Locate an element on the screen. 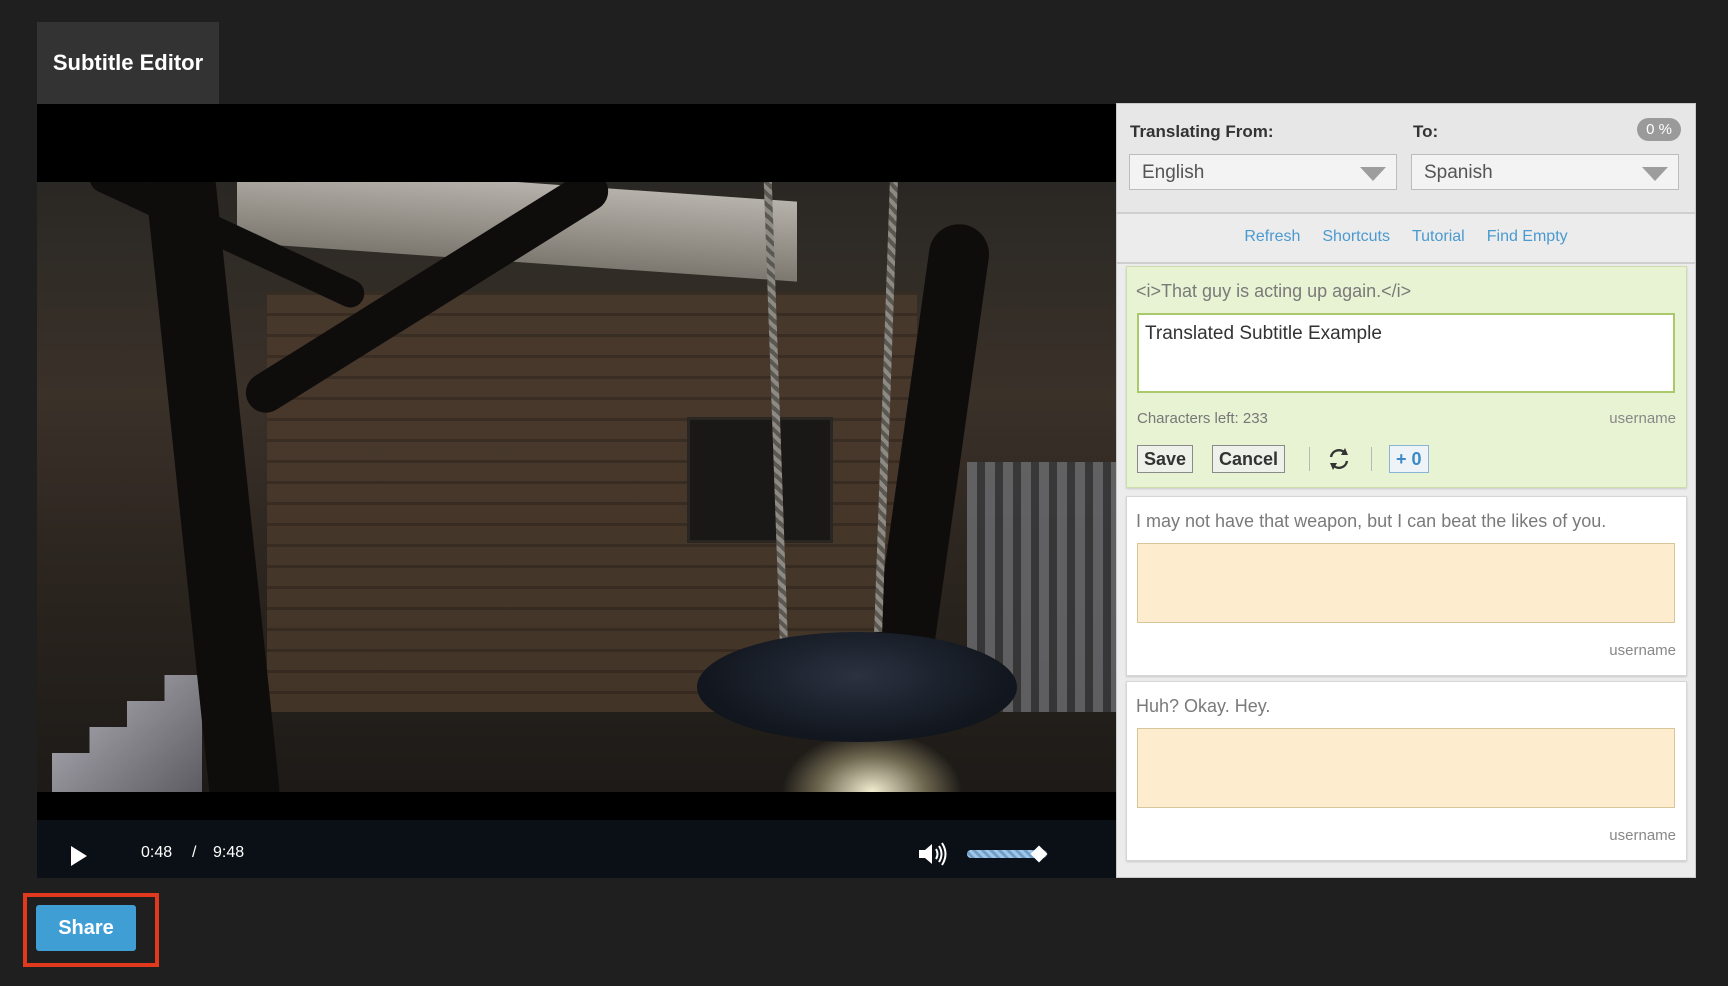  scene-tire is located at coordinates (857, 687).